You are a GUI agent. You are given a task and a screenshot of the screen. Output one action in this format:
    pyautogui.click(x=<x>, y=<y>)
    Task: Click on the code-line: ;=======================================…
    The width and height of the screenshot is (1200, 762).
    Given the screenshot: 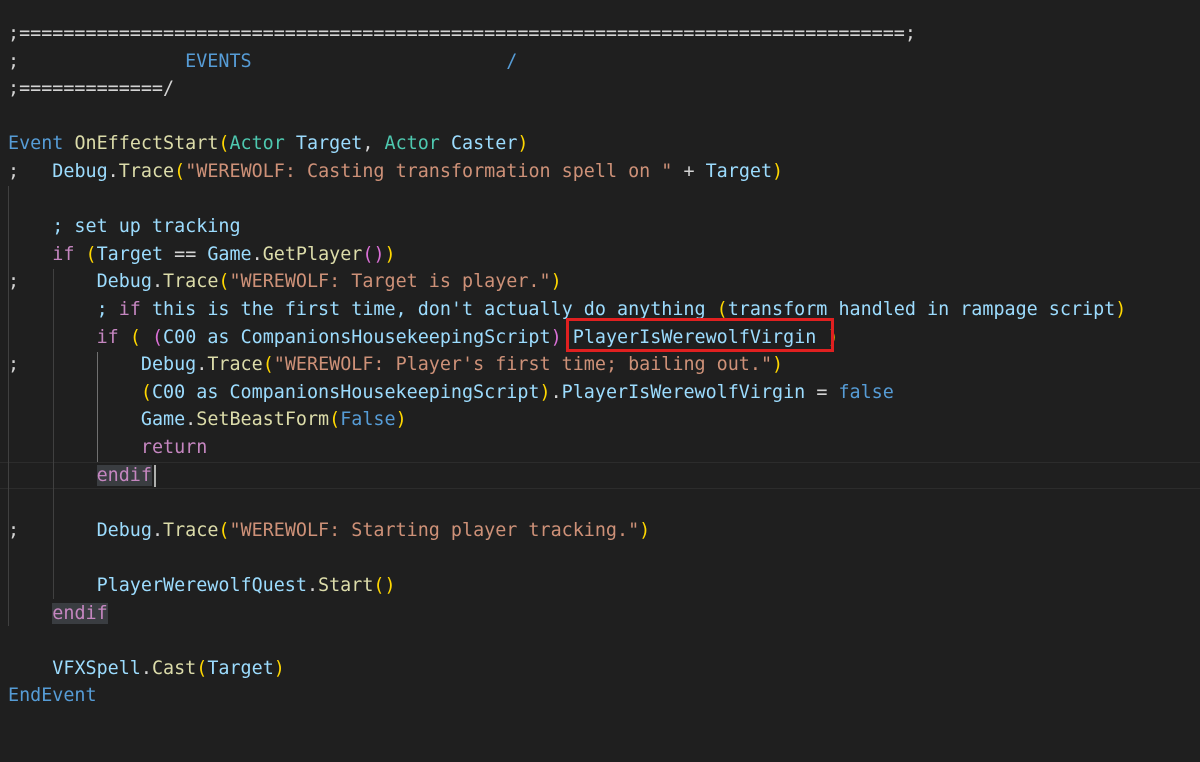 What is the action you would take?
    pyautogui.click(x=462, y=34)
    